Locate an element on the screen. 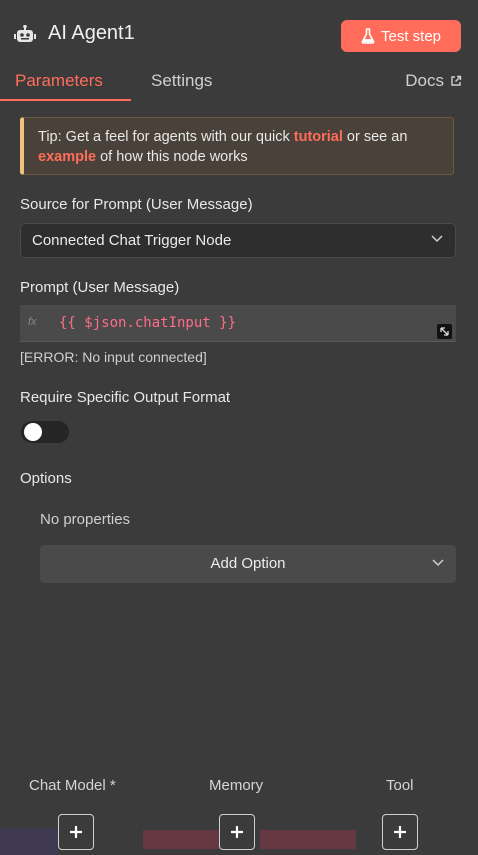  options-label: Options is located at coordinates (46, 478).